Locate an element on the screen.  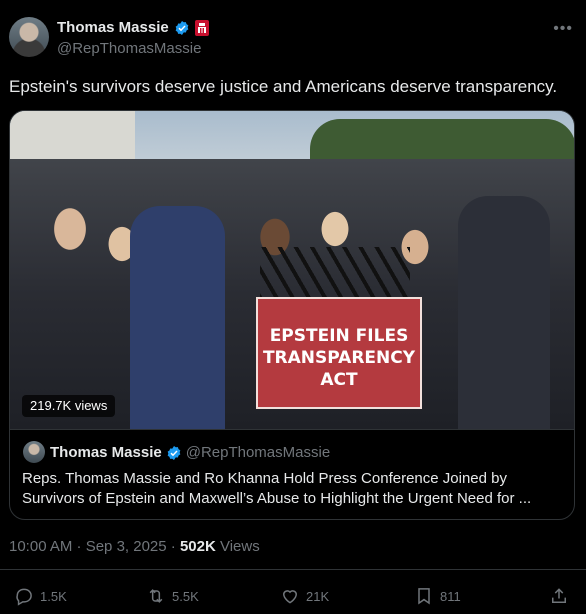
government-badge-icon is located at coordinates (201, 27).